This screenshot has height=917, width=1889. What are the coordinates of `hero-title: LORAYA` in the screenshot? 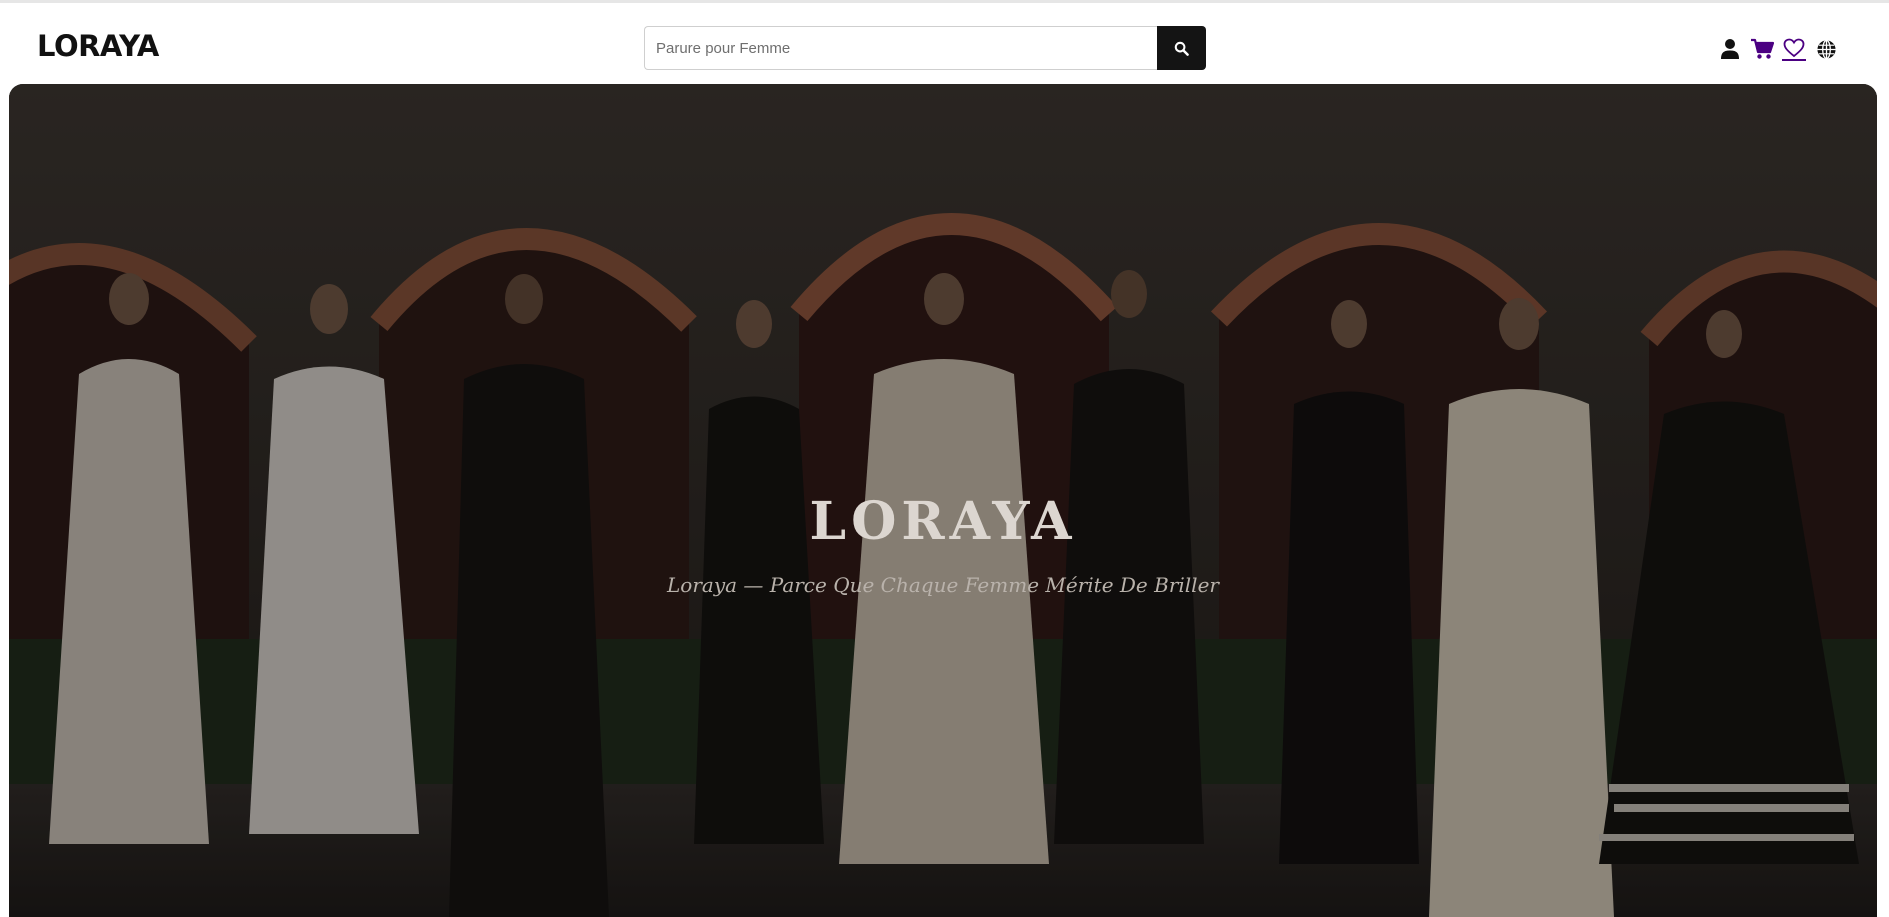 It's located at (943, 521).